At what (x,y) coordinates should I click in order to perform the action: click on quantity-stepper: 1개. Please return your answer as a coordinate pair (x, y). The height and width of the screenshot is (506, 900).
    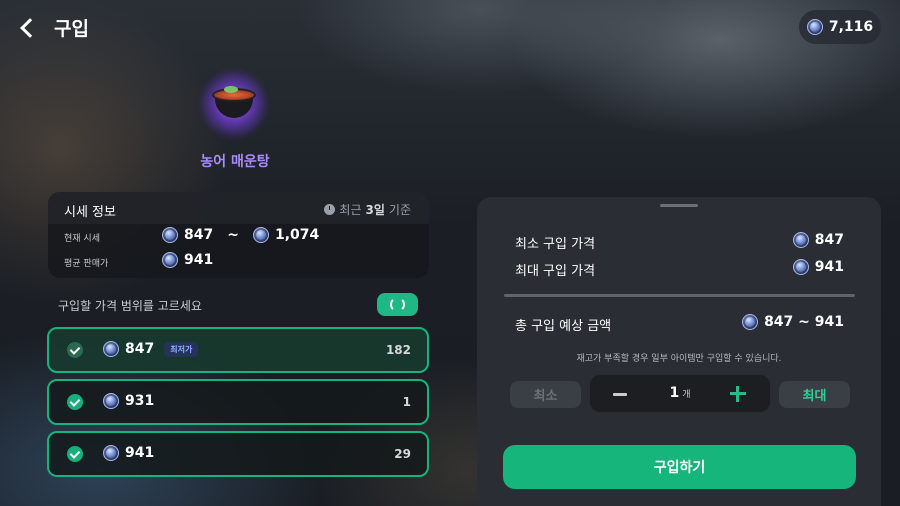
    Looking at the image, I should click on (680, 393).